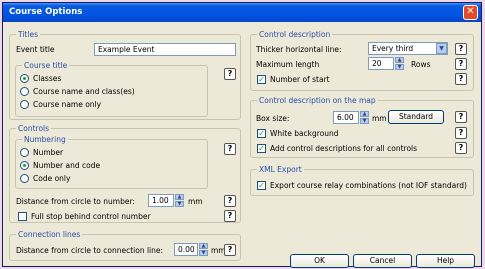 The height and width of the screenshot is (269, 485). I want to click on full-stop-checkbox, so click(22, 216).